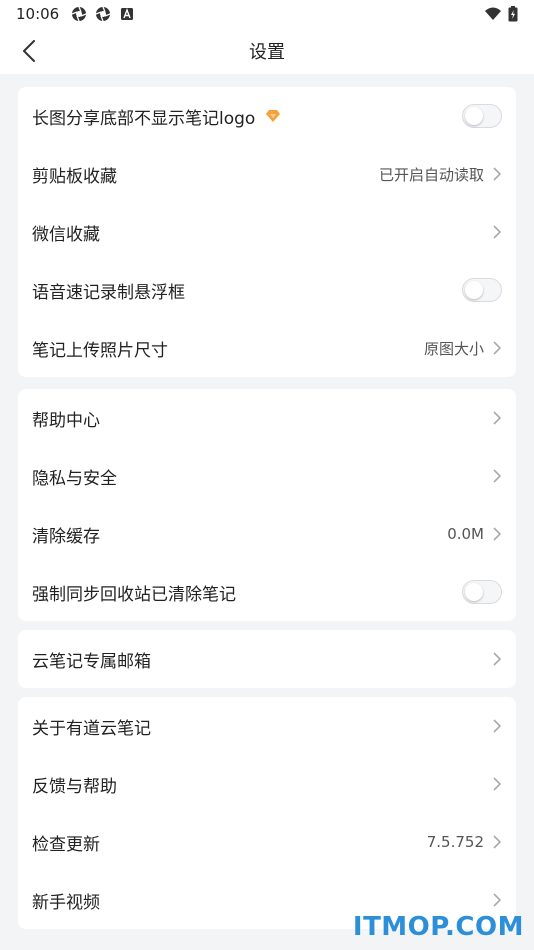 This screenshot has width=534, height=950. What do you see at coordinates (144, 118) in the screenshot?
I see `setting-label: 长图分享底部不显示笔记logo` at bounding box center [144, 118].